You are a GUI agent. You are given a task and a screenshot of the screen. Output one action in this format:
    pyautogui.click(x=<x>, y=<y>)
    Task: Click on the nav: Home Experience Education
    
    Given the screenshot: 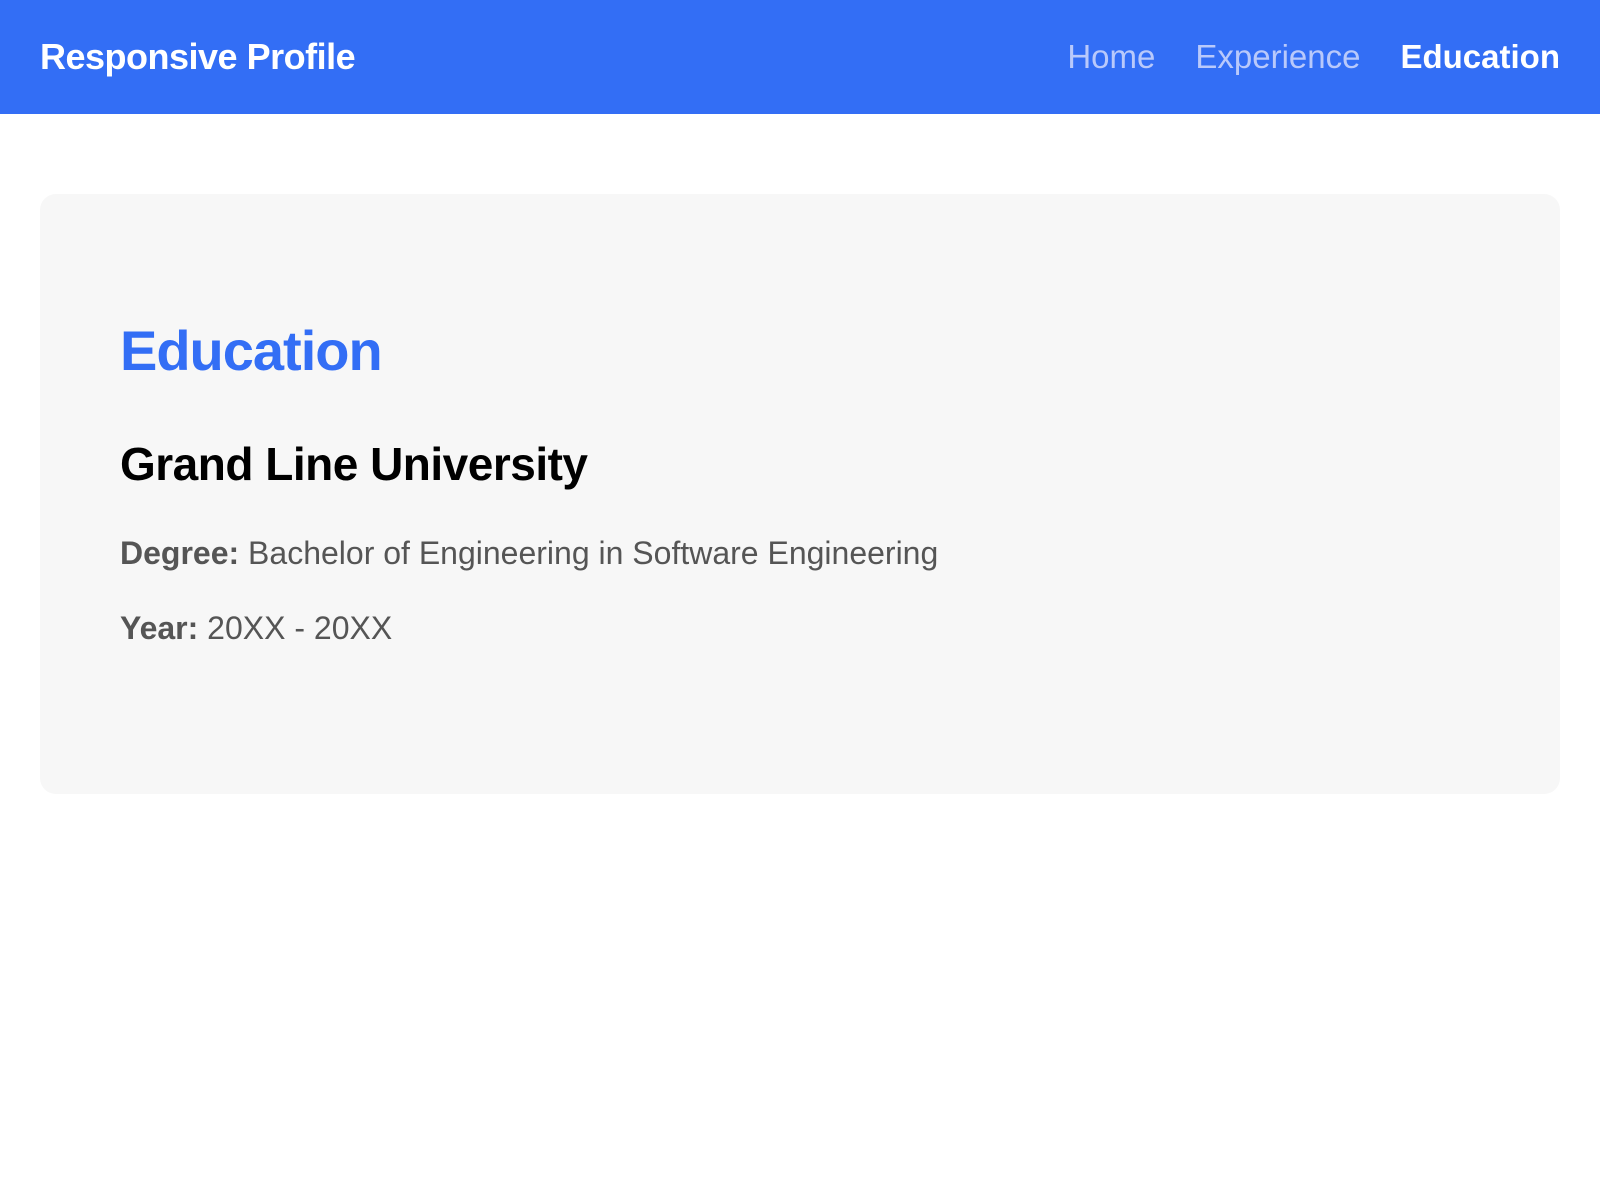 What is the action you would take?
    pyautogui.click(x=1313, y=57)
    